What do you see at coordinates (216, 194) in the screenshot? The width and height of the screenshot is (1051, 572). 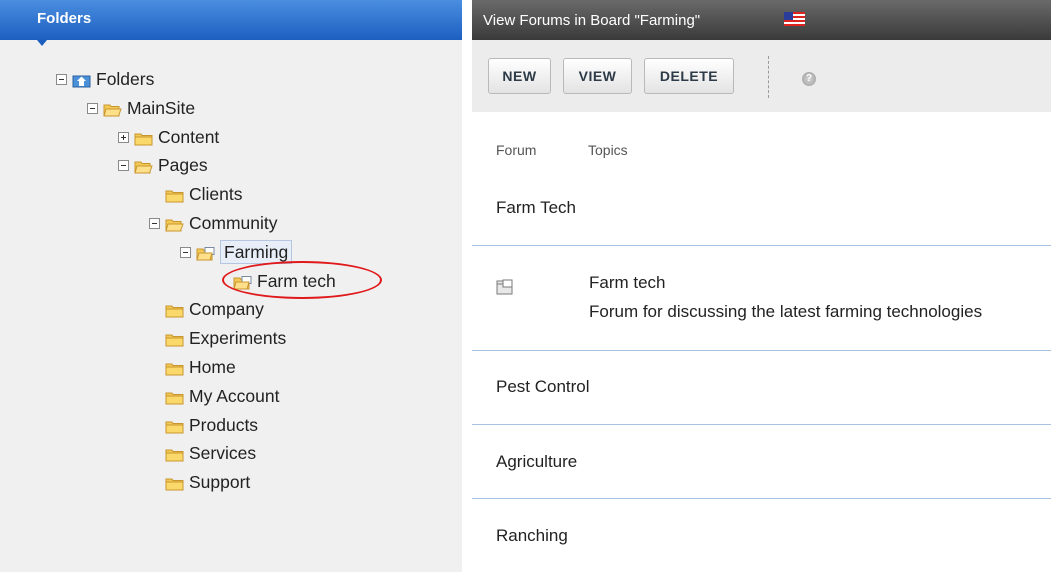 I see `tree-node-label: Clients` at bounding box center [216, 194].